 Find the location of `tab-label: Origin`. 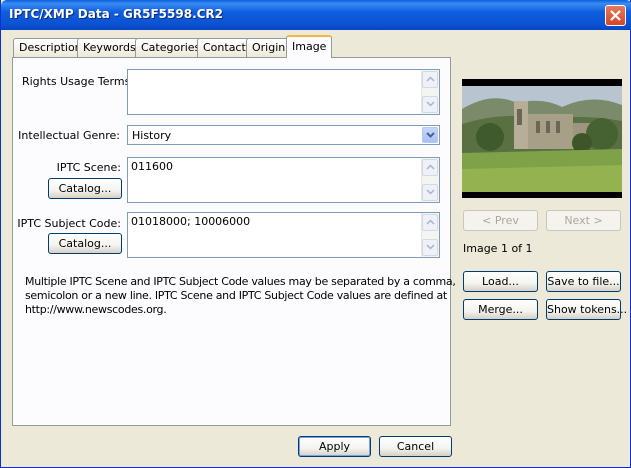

tab-label: Origin is located at coordinates (269, 47).